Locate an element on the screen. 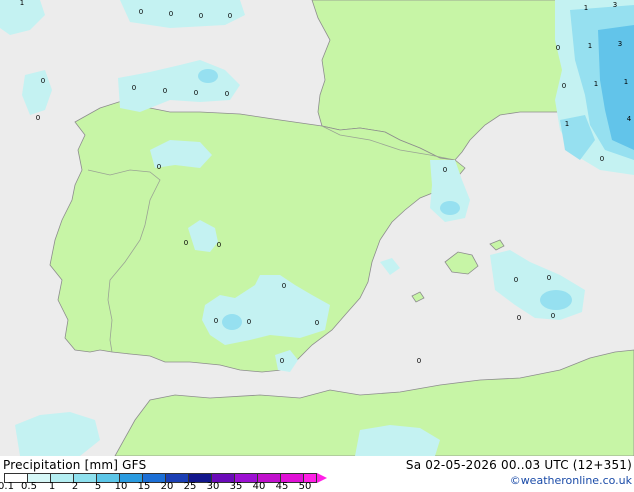  color-scale-tick-label: 35 is located at coordinates (236, 486).